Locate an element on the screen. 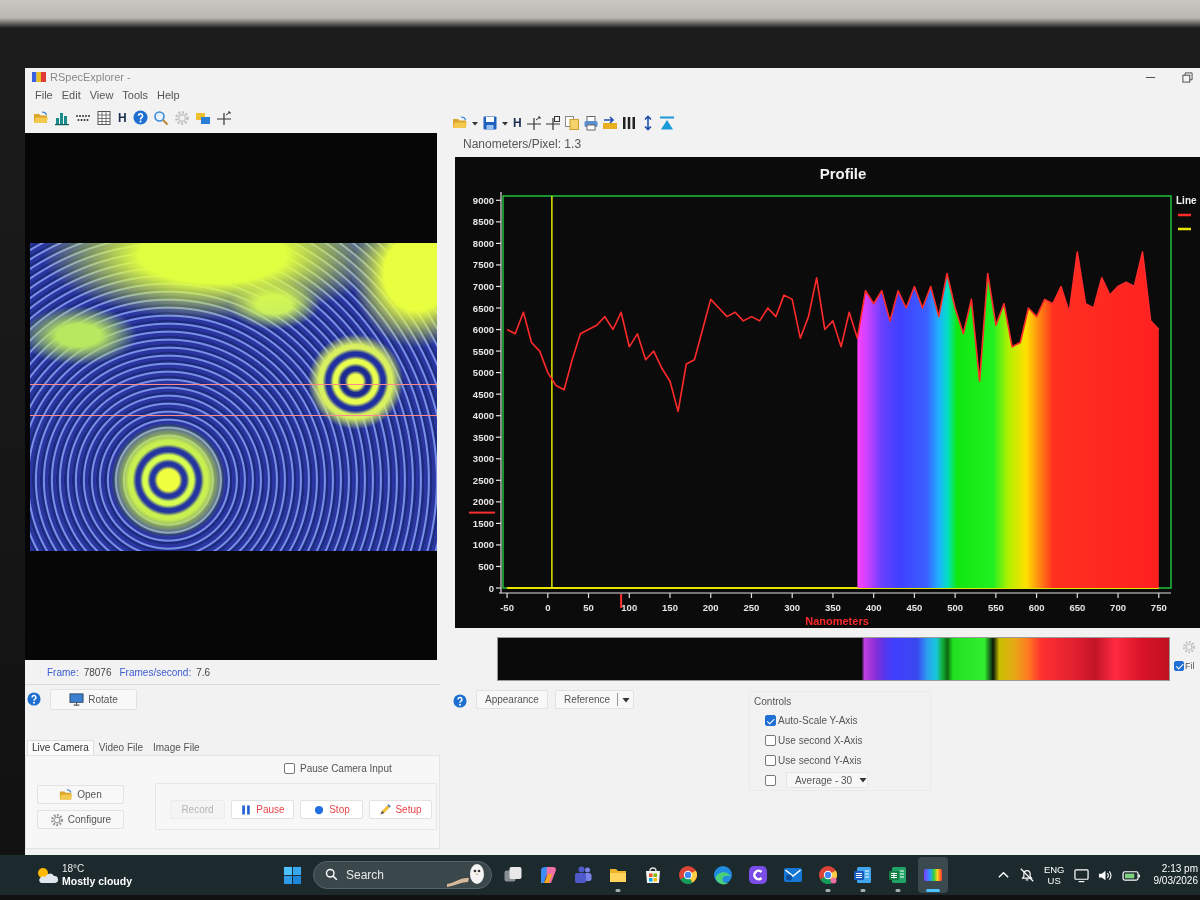 The width and height of the screenshot is (1200, 900). x-tick-label: 0 is located at coordinates (548, 607).